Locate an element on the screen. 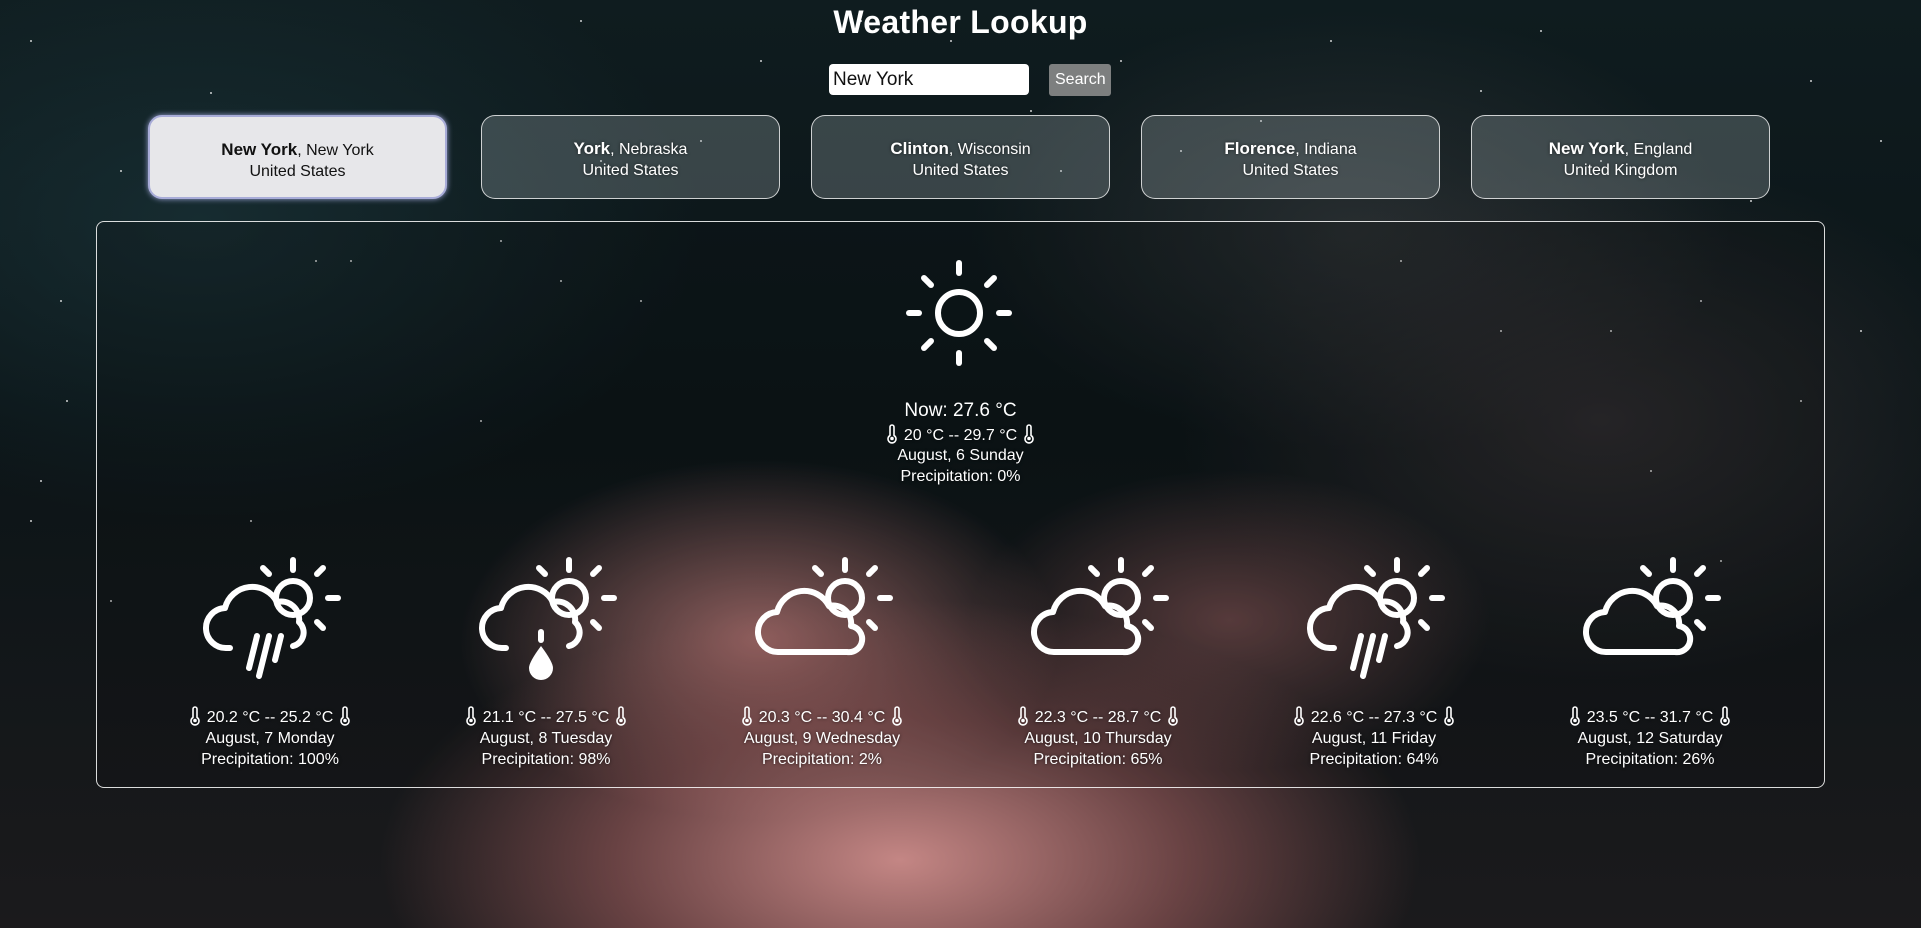 This screenshot has width=1921, height=928. forecast-range-text: 22.3 °C -- 28.7 °C is located at coordinates (1098, 717).